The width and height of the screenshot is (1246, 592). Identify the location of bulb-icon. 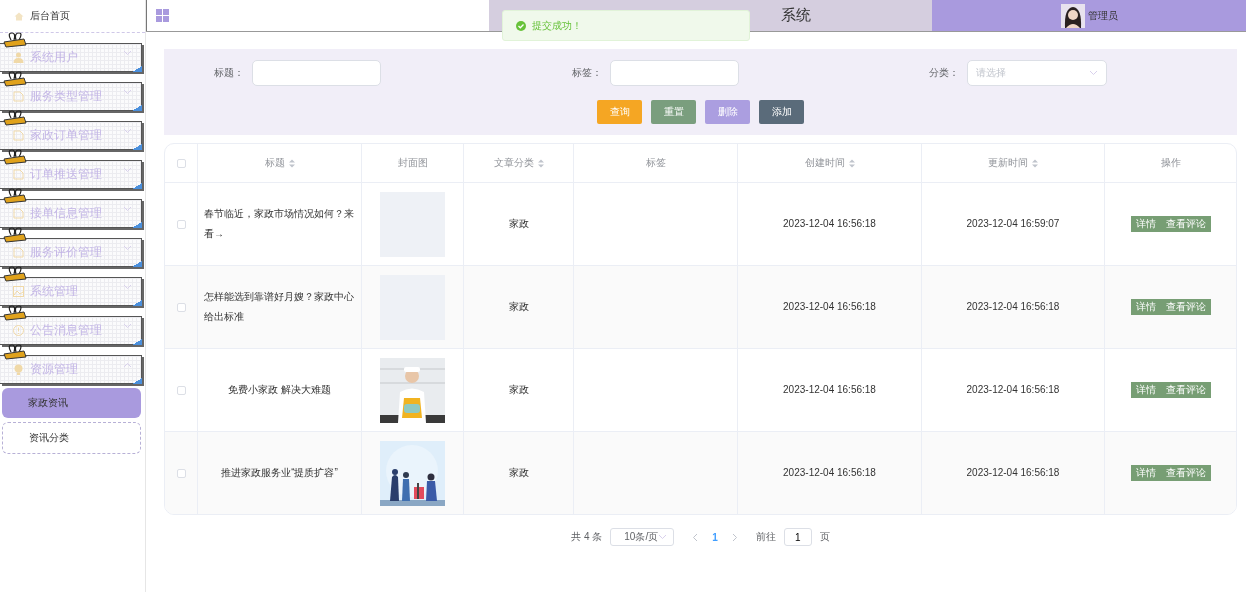
(18, 369).